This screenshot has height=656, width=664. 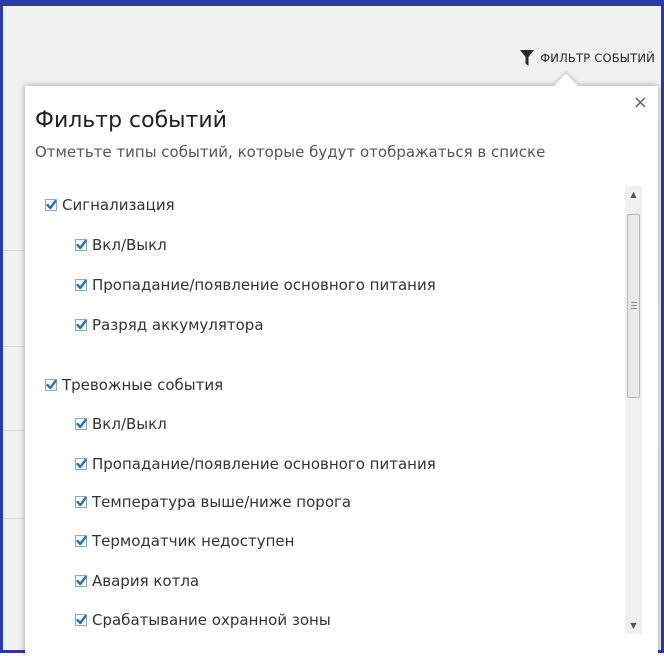 I want to click on event-filter-label: ФИЛЬТР СОБЫТИЙ, so click(x=597, y=58).